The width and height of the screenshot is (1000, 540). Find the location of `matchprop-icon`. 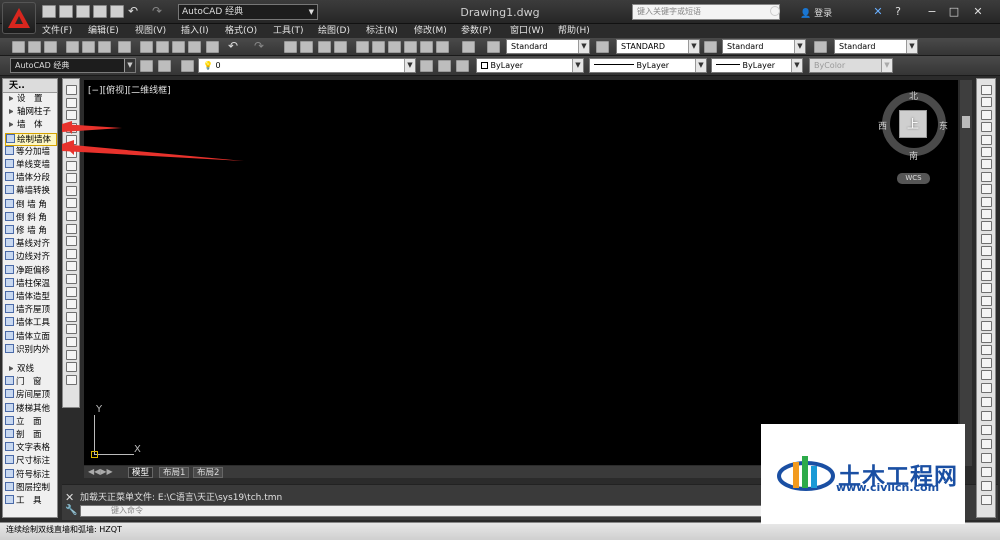

matchprop-icon is located at coordinates (194, 47).